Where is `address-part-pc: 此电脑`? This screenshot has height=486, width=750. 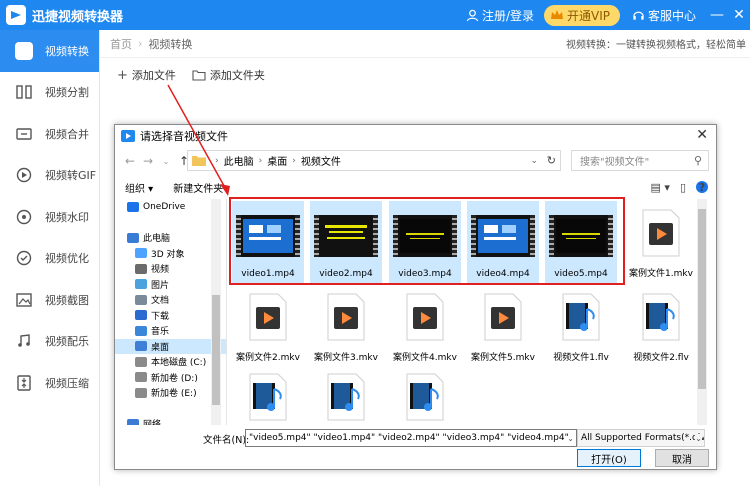
address-part-pc: 此电脑 is located at coordinates (239, 160).